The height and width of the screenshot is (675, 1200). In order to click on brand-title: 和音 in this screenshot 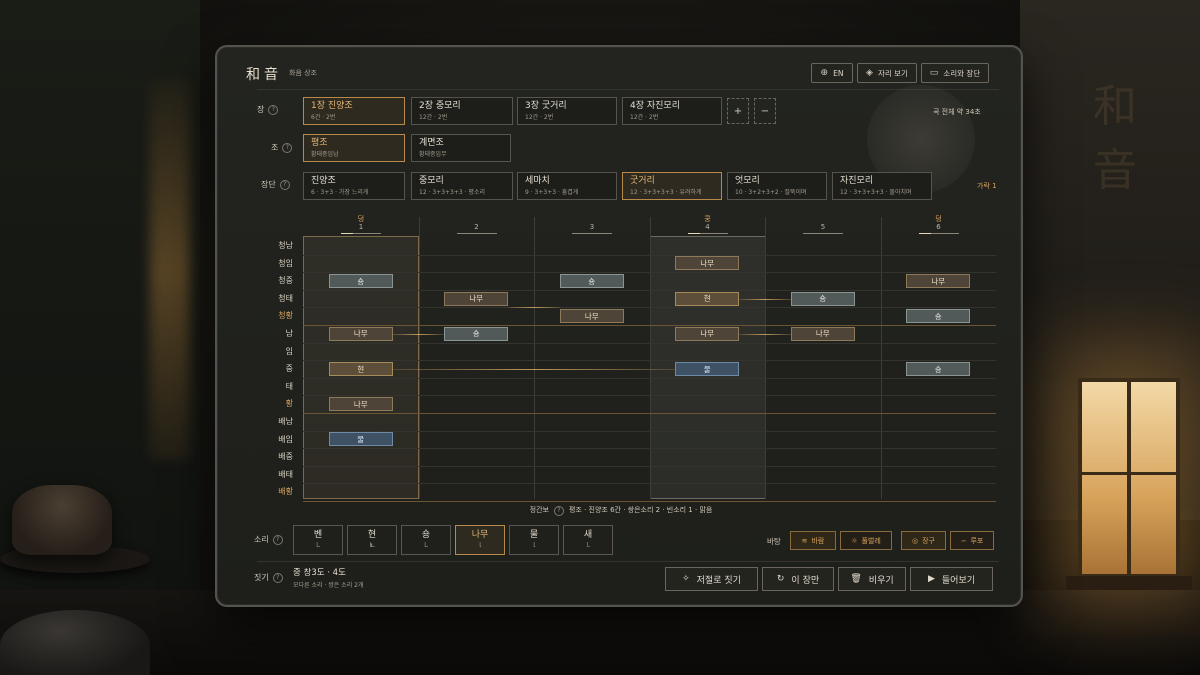, I will do `click(264, 75)`.